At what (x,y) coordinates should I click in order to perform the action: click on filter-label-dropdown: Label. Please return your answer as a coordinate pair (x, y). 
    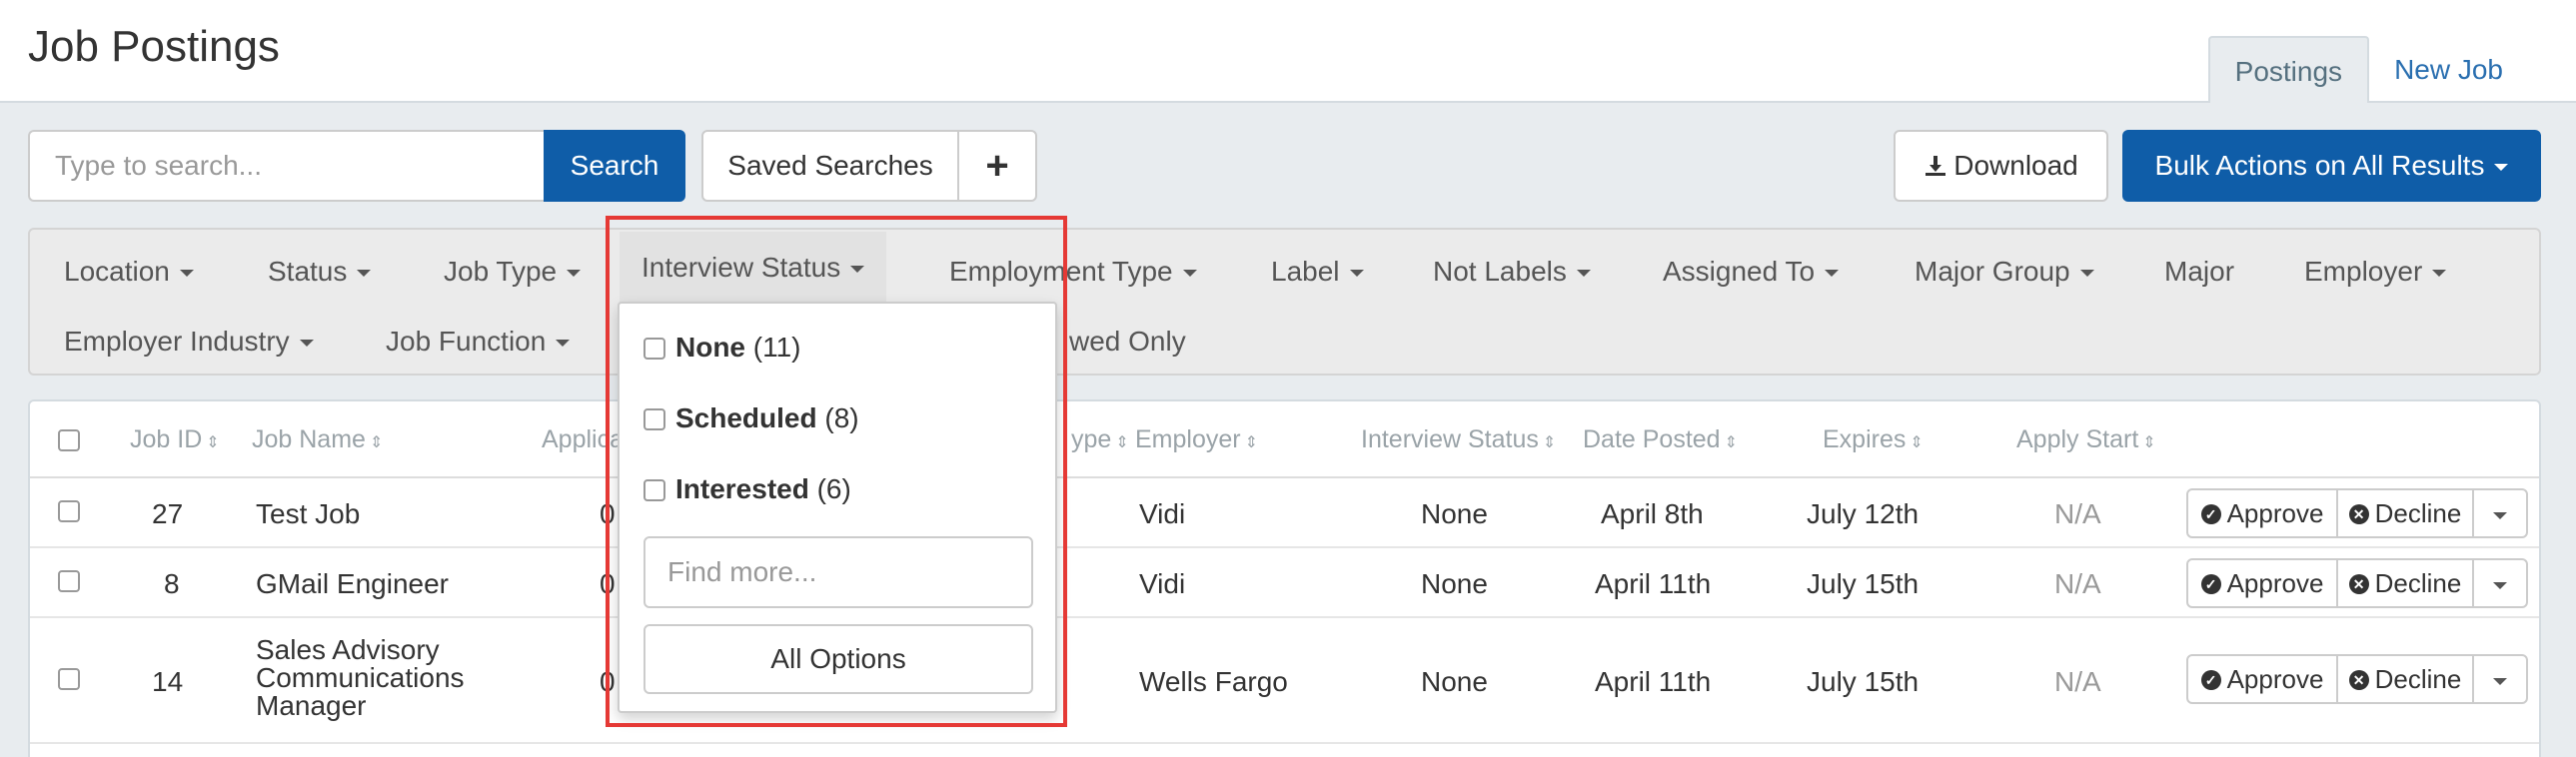
    Looking at the image, I should click on (1317, 272).